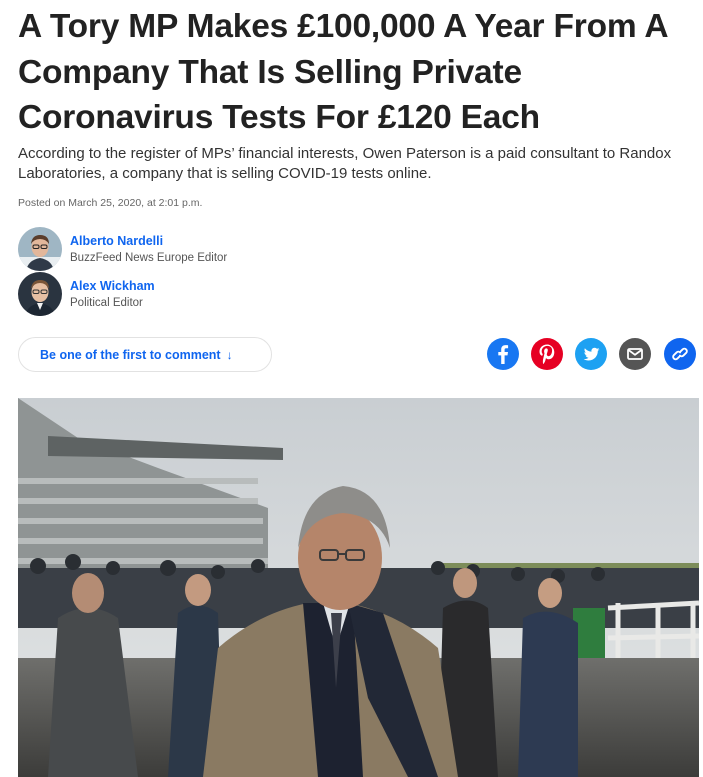 Image resolution: width=703 pixels, height=777 pixels. I want to click on facebook-icon, so click(503, 354).